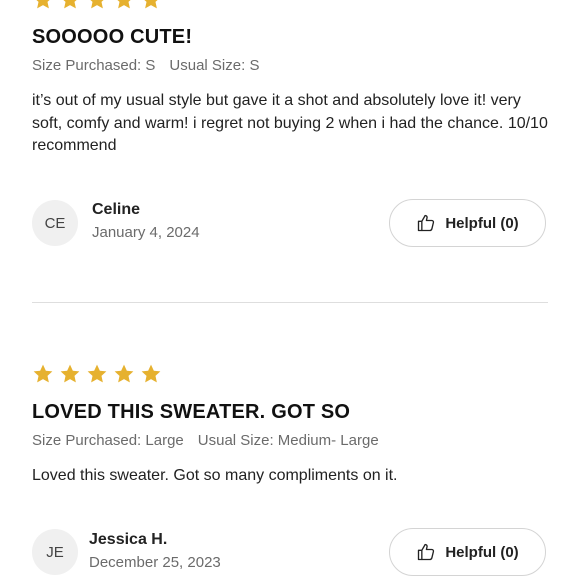 This screenshot has height=580, width=580. I want to click on review-sizes: Size Purchased: S Usual Size: S, so click(145, 65).